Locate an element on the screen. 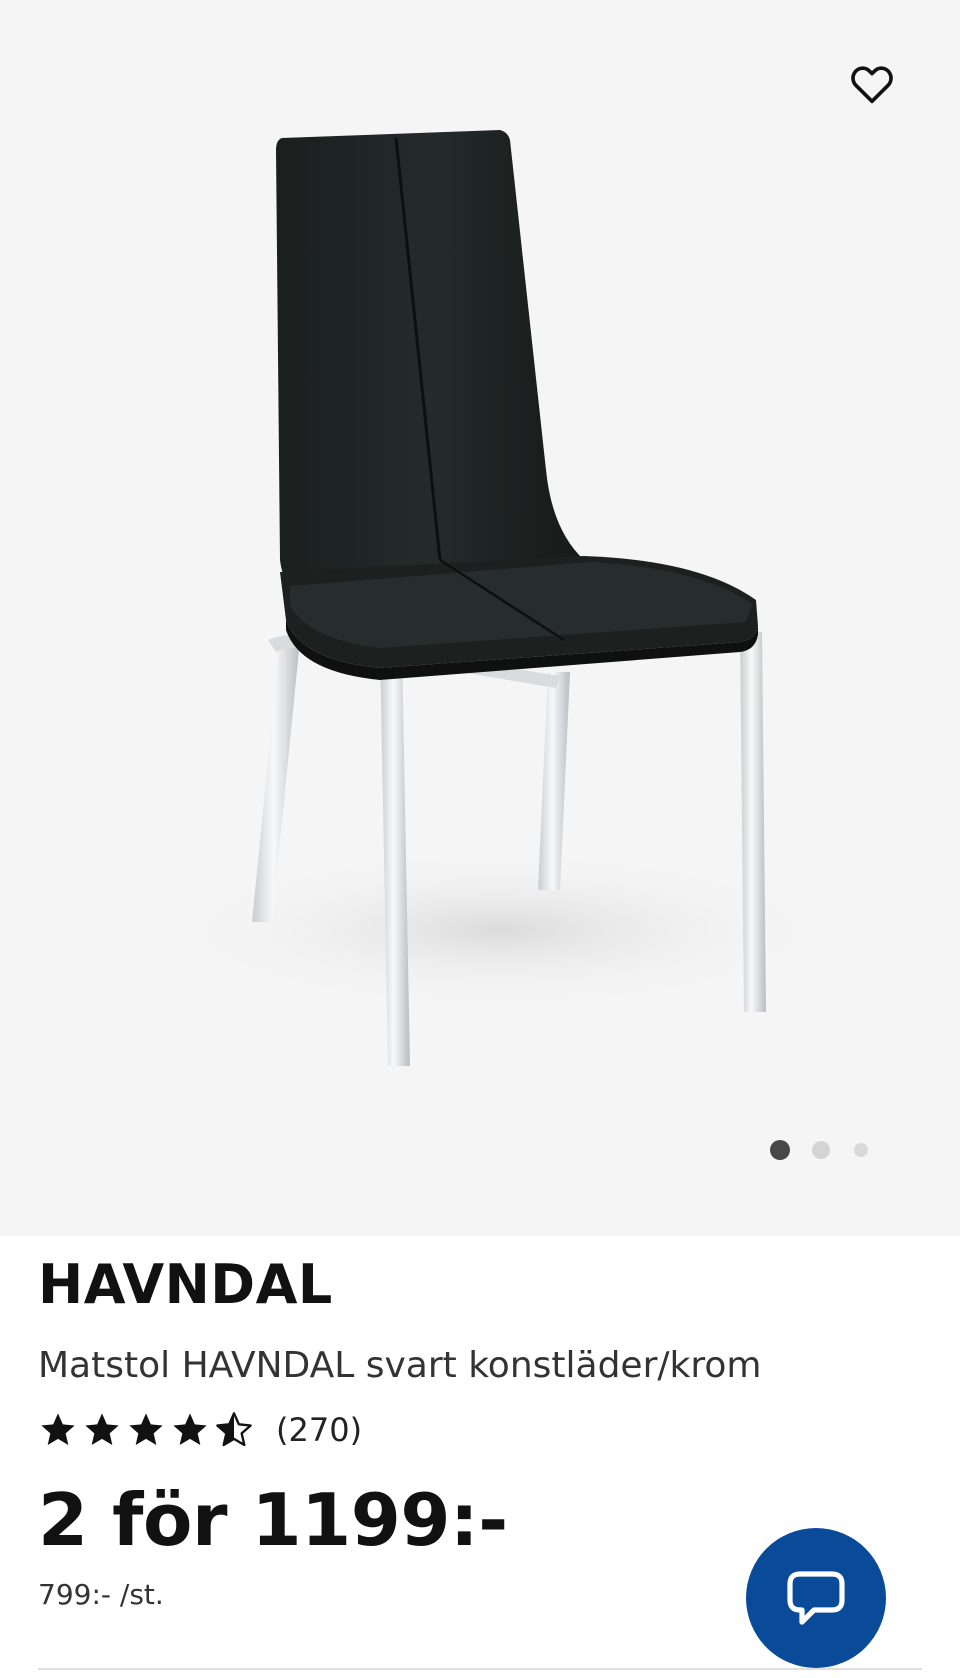 This screenshot has width=960, height=1678. chat-button is located at coordinates (816, 1598).